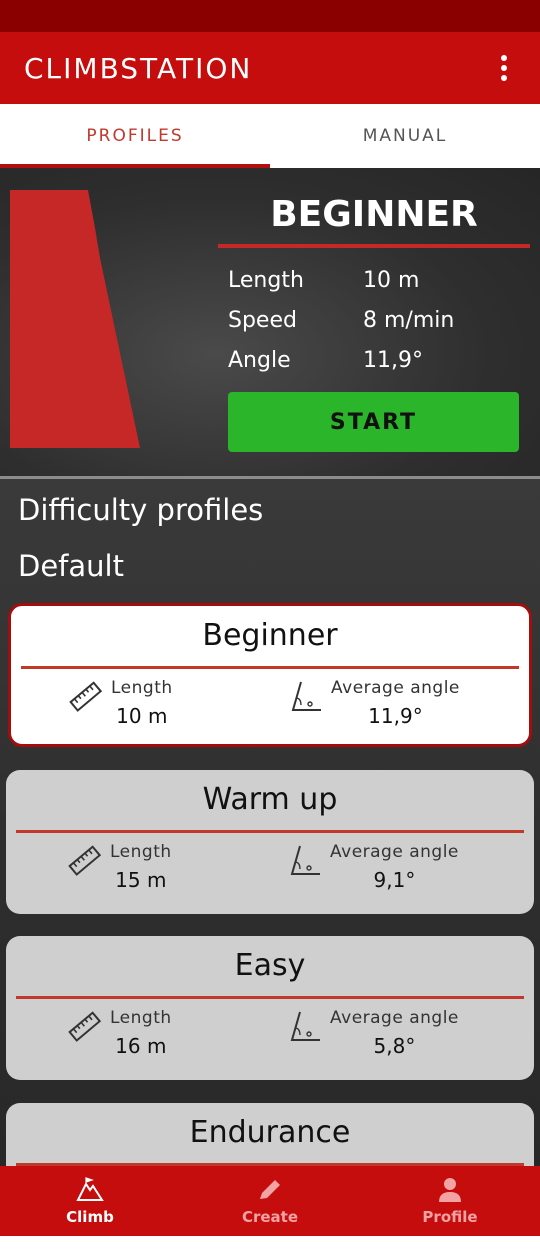 This screenshot has width=540, height=1260. Describe the element at coordinates (90, 1189) in the screenshot. I see `climb-icon` at that location.